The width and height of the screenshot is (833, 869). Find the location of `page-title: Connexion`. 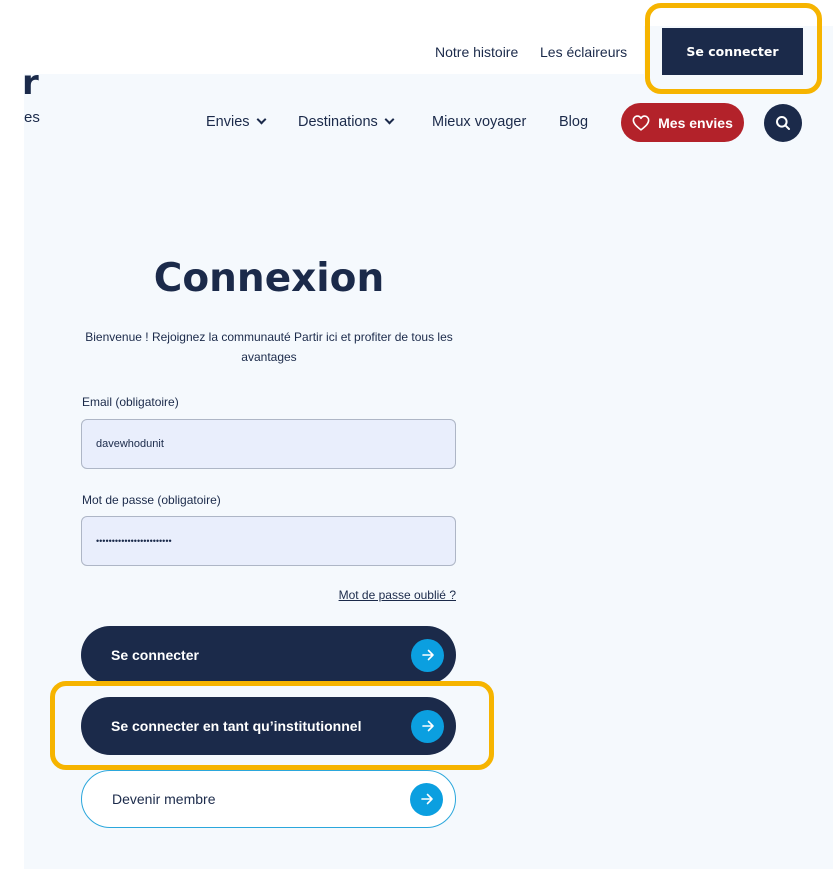

page-title: Connexion is located at coordinates (269, 278).